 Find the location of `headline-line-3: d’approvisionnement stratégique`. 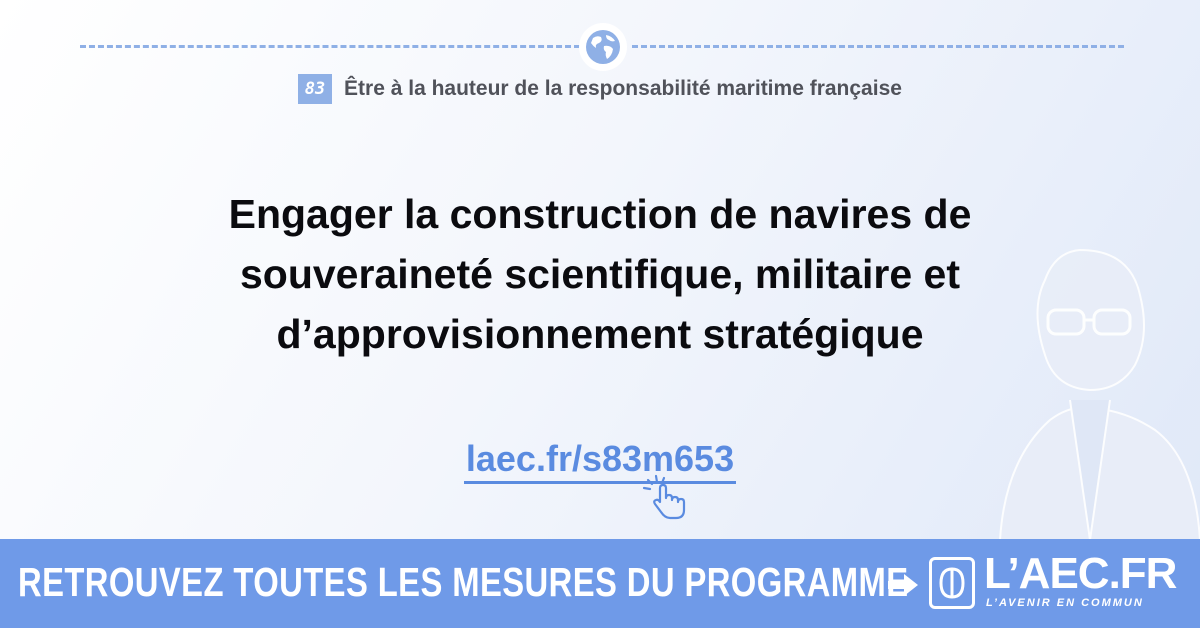

headline-line-3: d’approvisionnement stratégique is located at coordinates (600, 334).